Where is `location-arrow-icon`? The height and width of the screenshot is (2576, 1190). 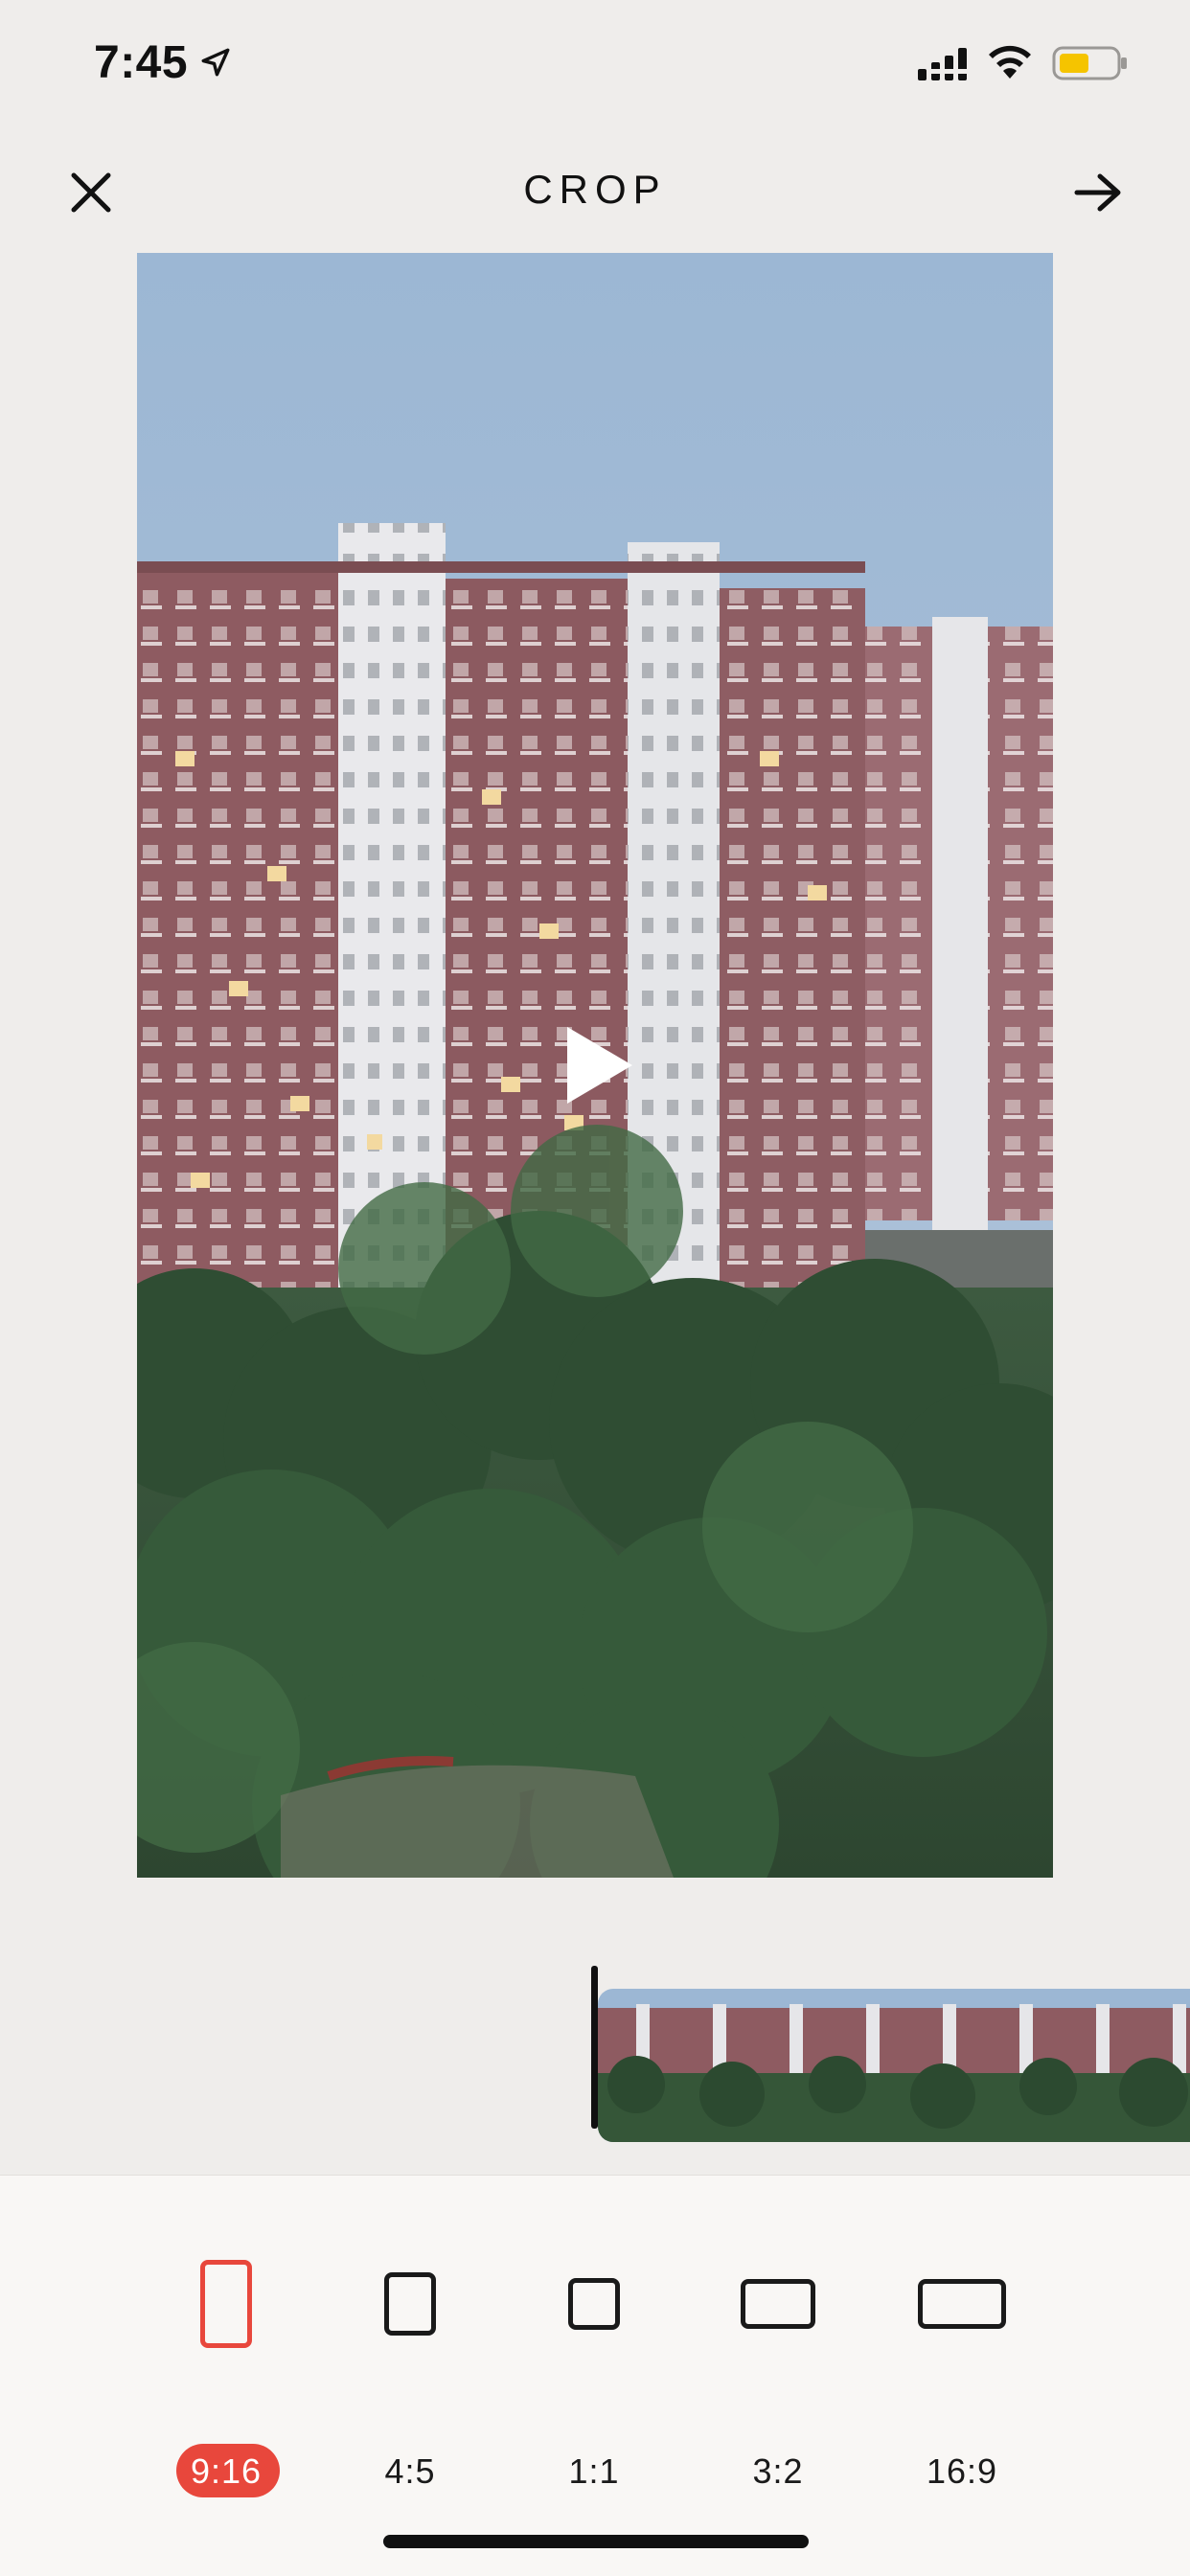
location-arrow-icon is located at coordinates (216, 62).